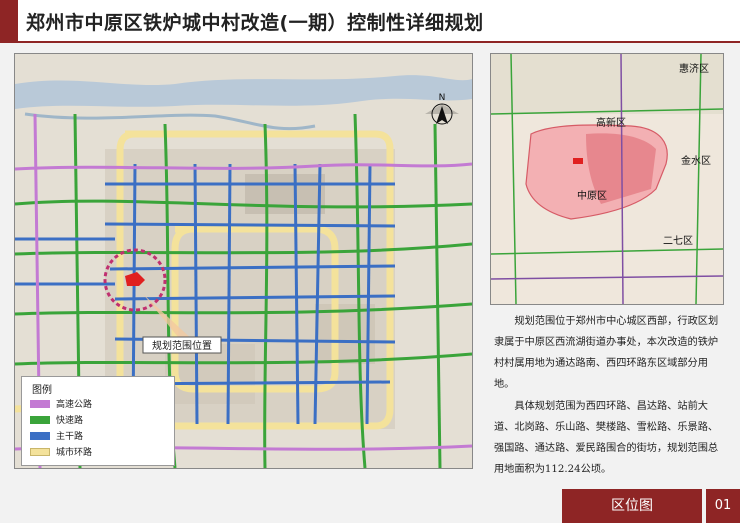  I want to click on highway-swatch, so click(40, 404).